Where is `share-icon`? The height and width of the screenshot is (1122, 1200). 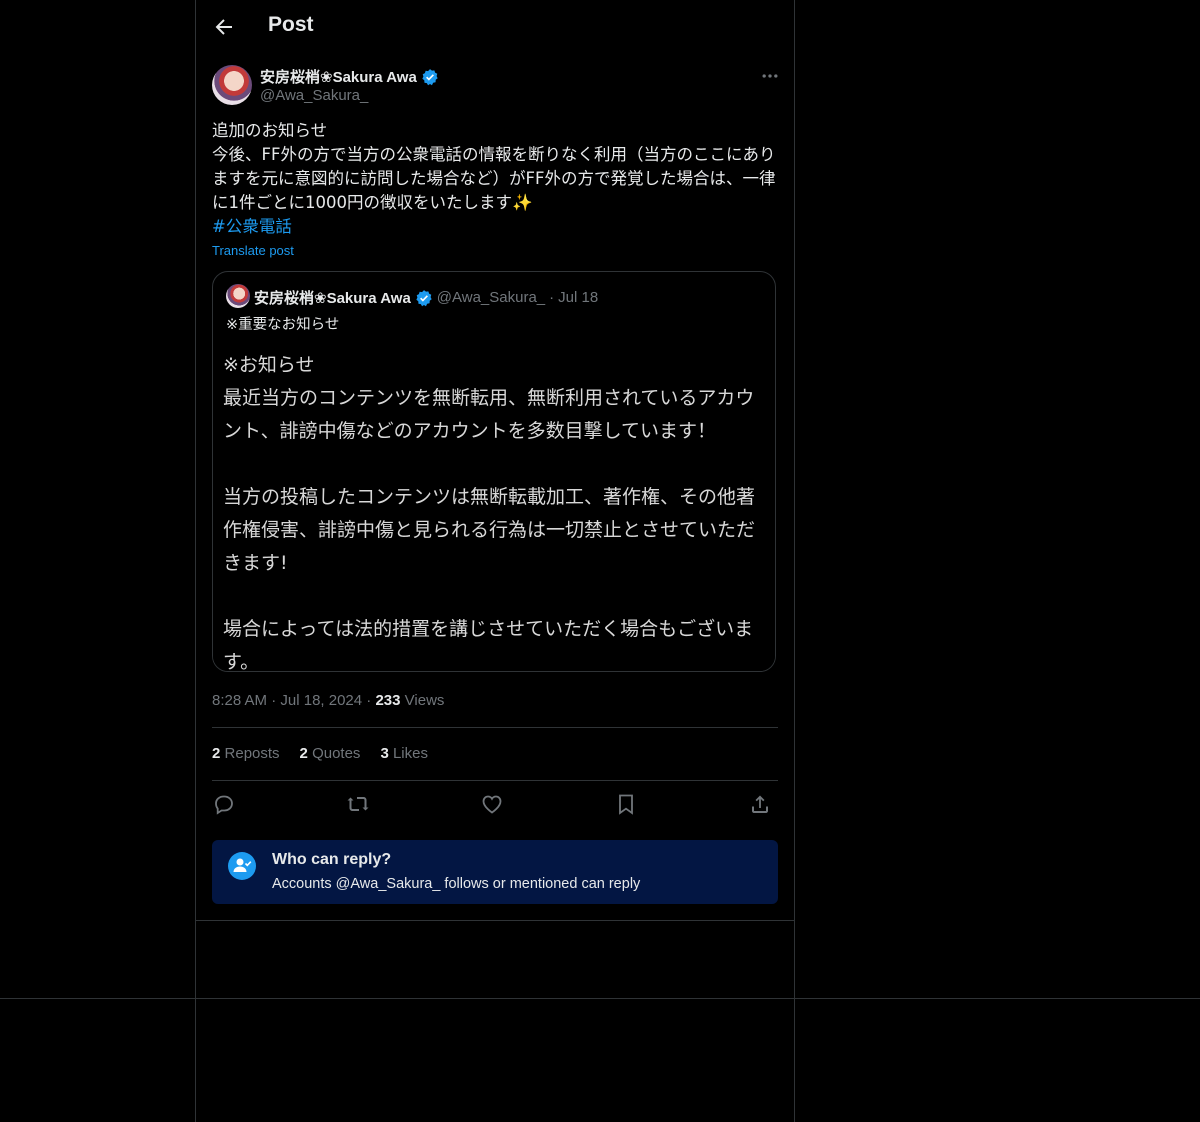 share-icon is located at coordinates (760, 804).